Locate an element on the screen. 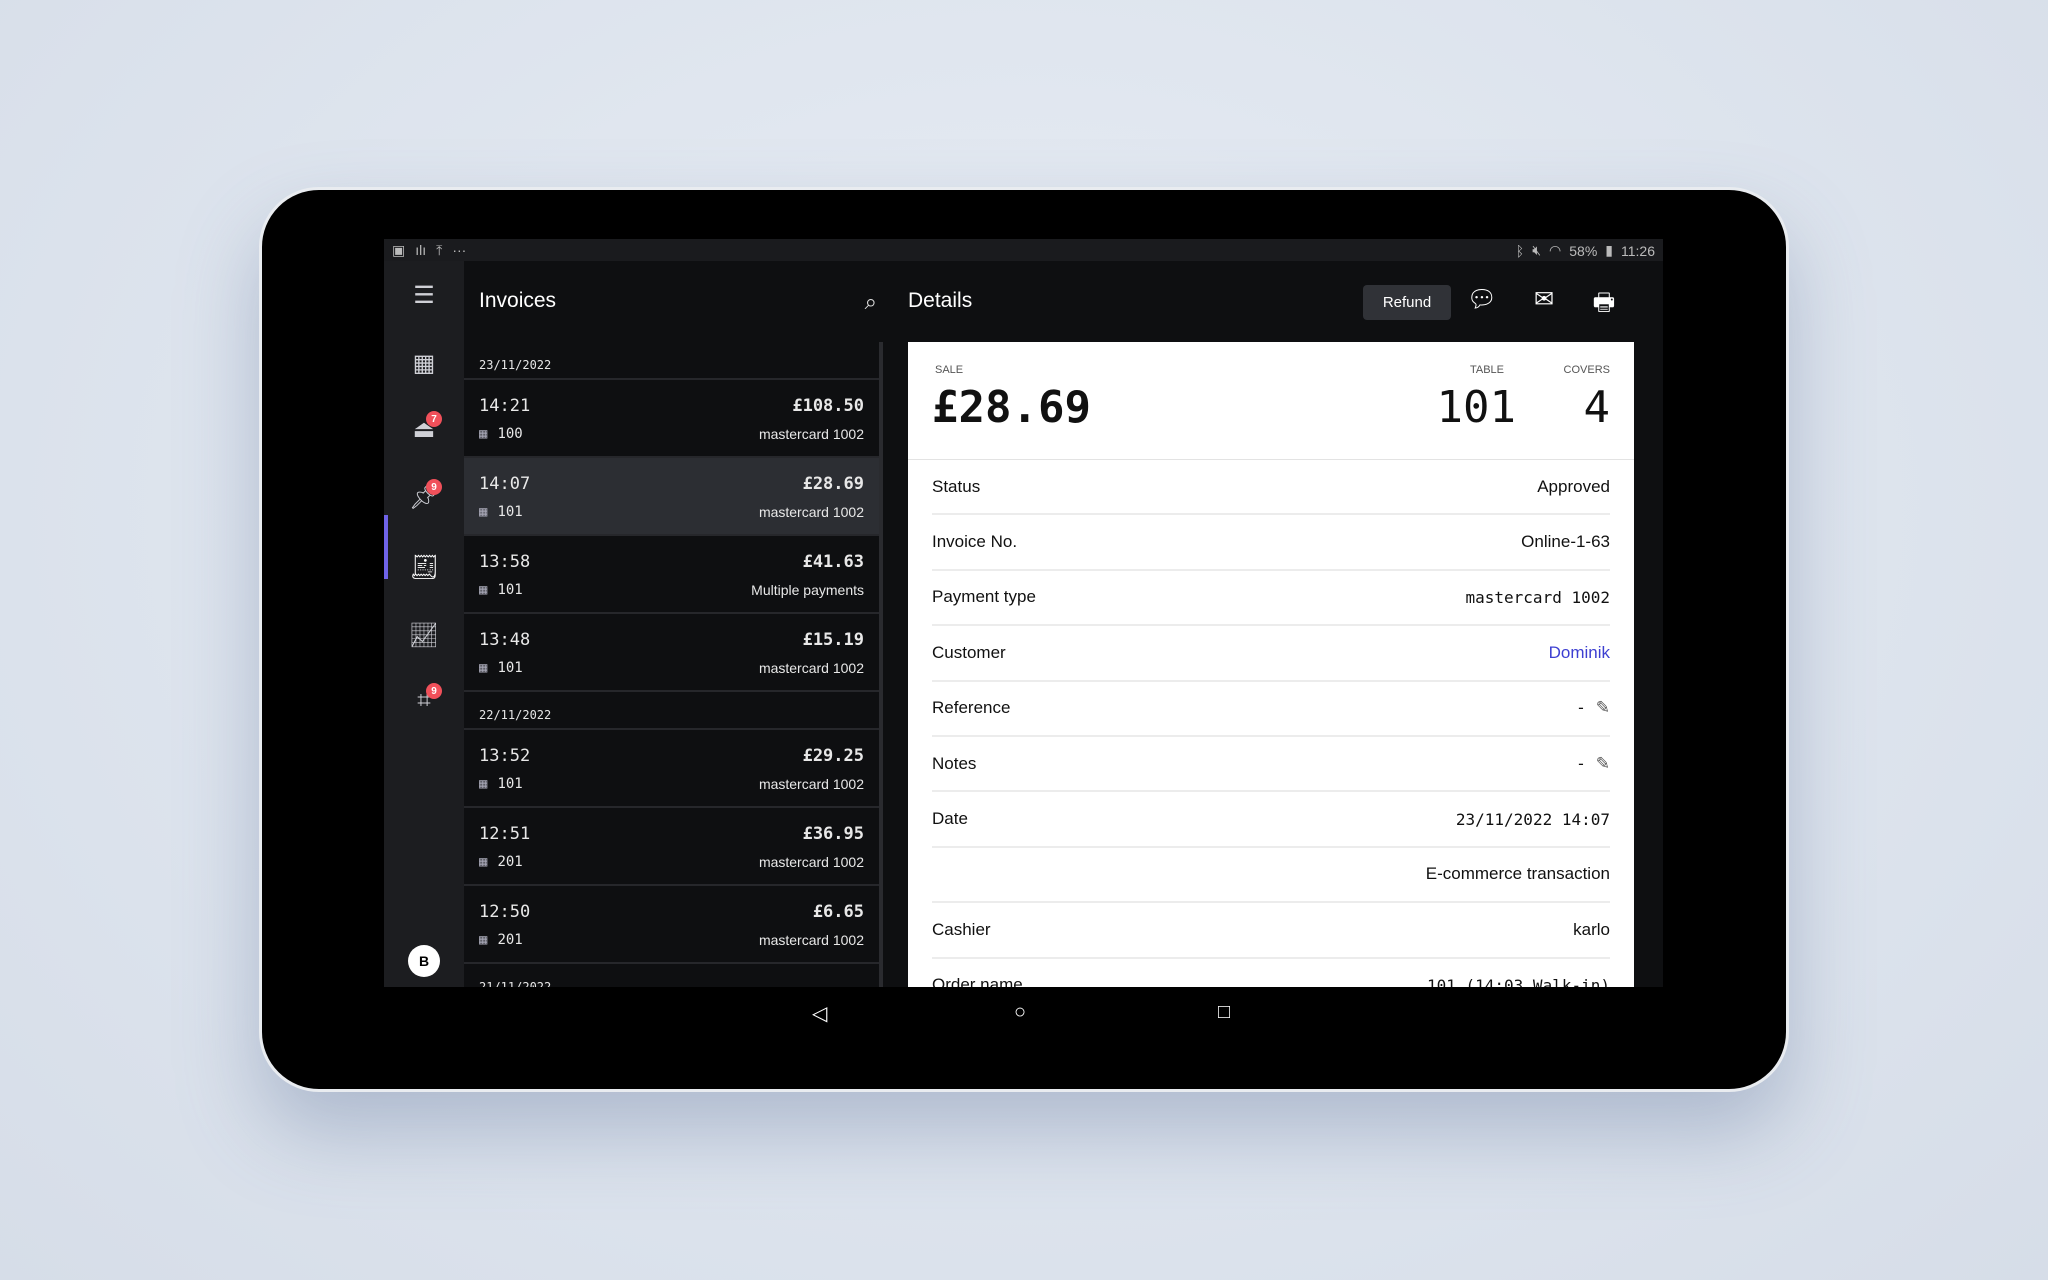 This screenshot has height=1280, width=2048. detail-label: Order name is located at coordinates (977, 981).